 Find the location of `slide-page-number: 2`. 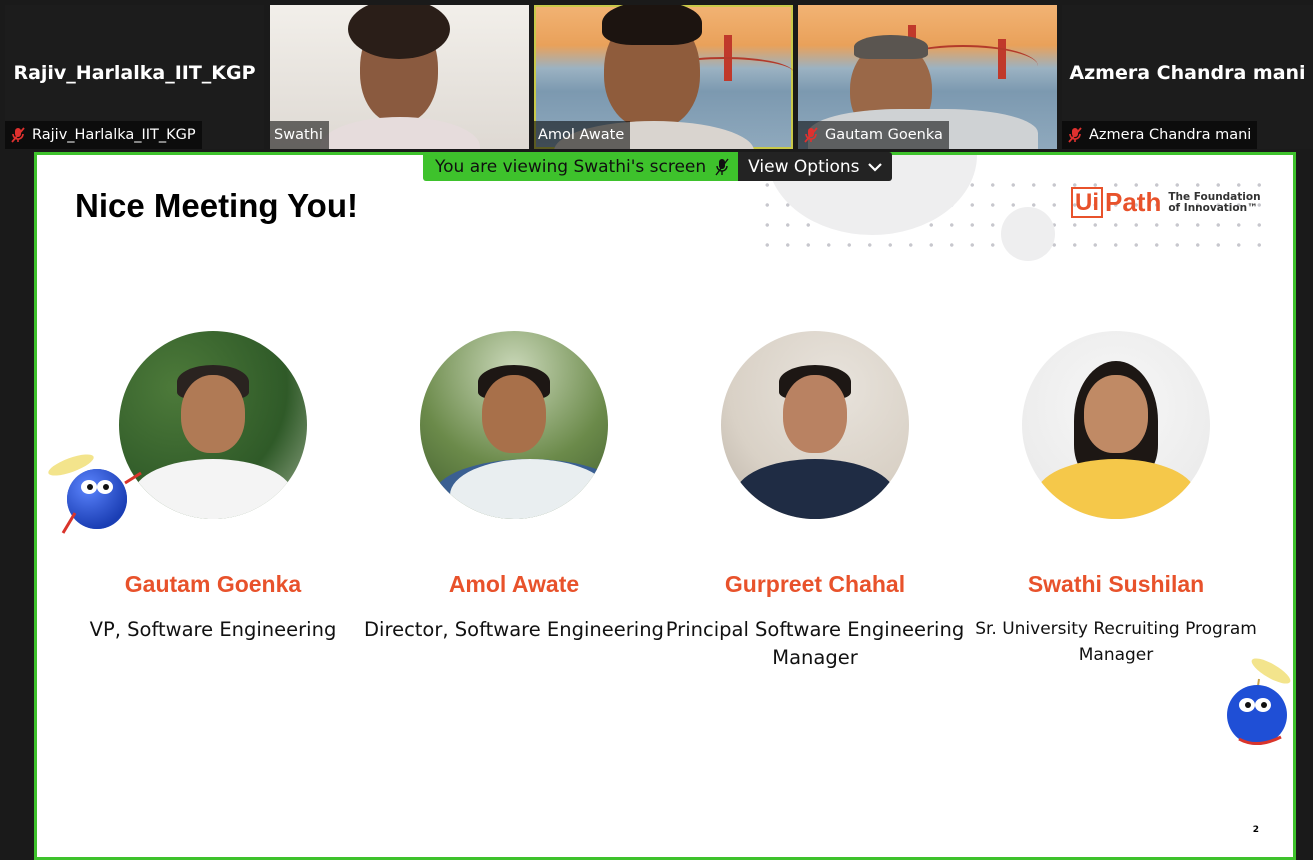

slide-page-number: 2 is located at coordinates (1255, 830).